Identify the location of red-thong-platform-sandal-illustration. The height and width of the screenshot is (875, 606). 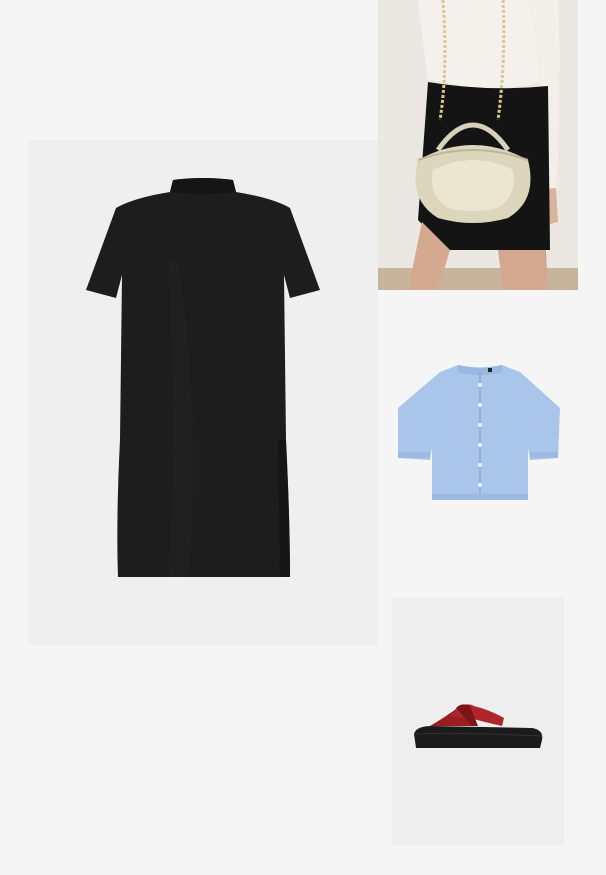
(478, 722).